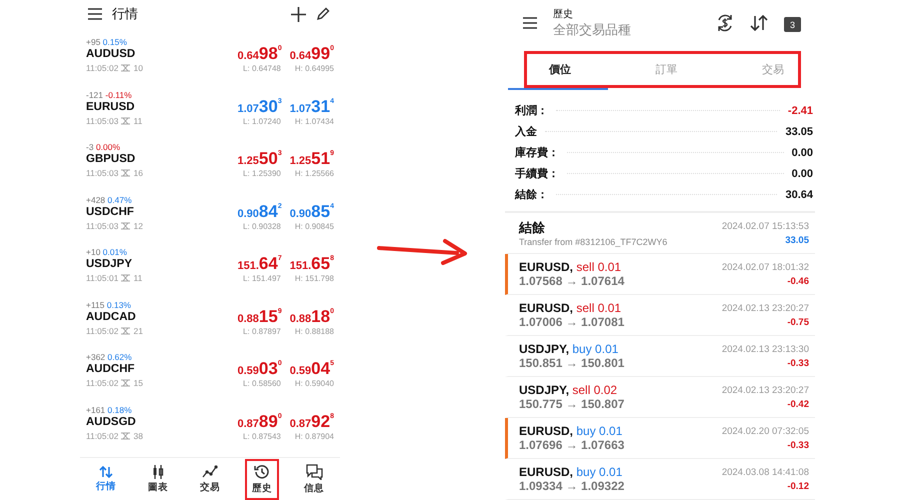  Describe the element at coordinates (526, 131) in the screenshot. I see `summary-label: 入金` at that location.